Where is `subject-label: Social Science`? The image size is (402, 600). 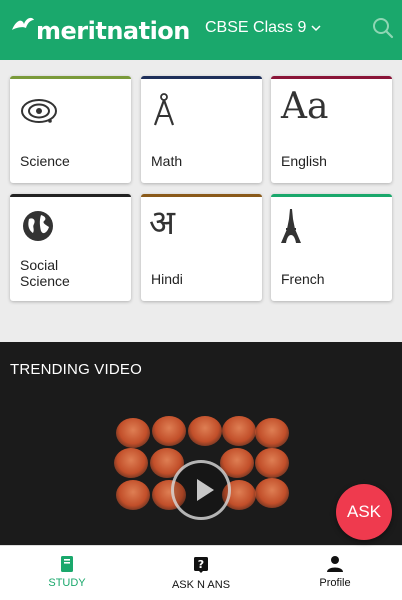
subject-label: Social Science is located at coordinates (45, 273).